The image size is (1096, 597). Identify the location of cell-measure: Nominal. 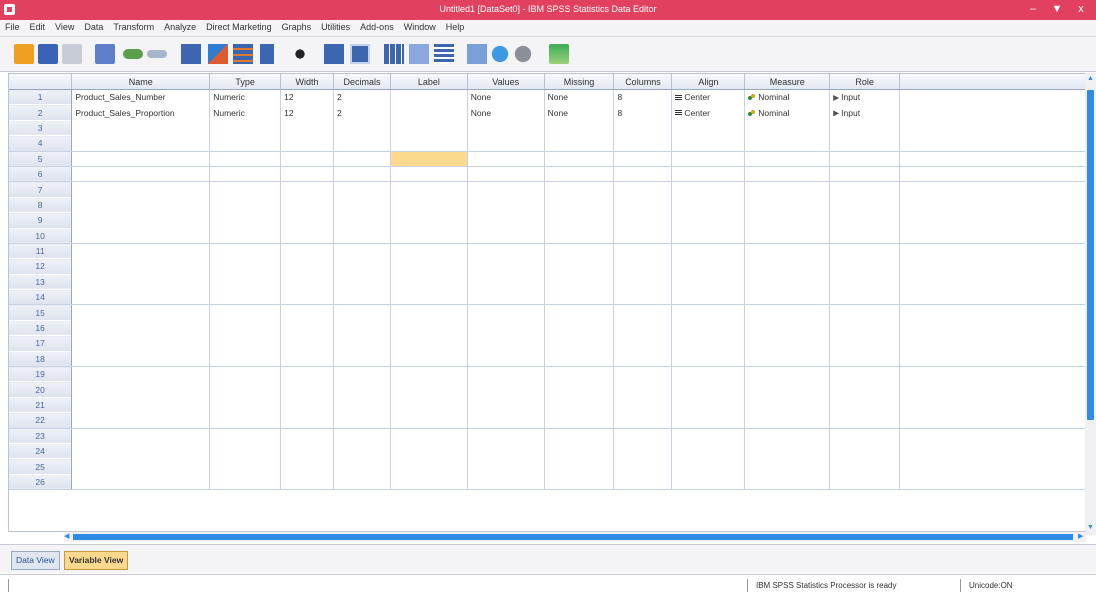
(787, 97).